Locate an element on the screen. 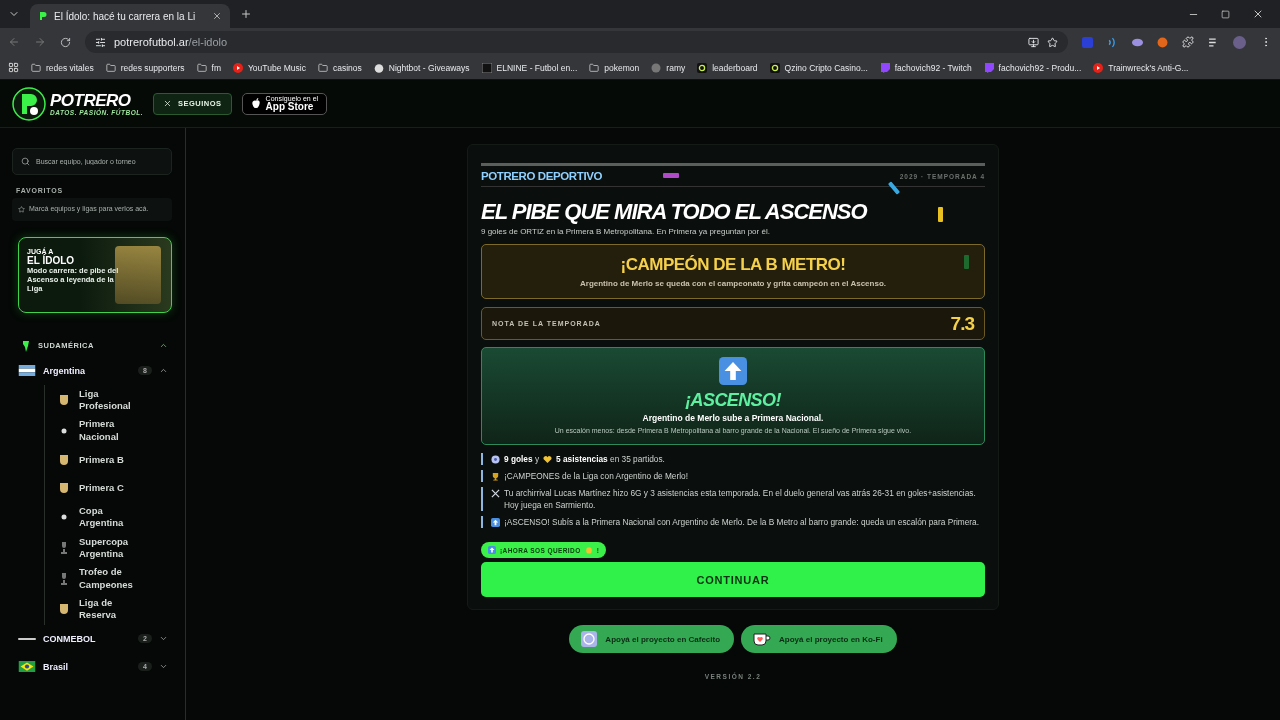  browser-tab: El Ídolo: hacé tu carrera en la Li is located at coordinates (130, 16).